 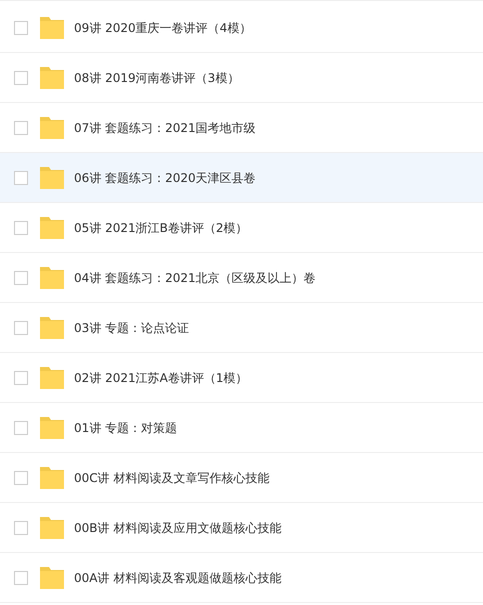 I want to click on folder-name: 00C讲 材料阅读及文章写作核心技能, so click(x=172, y=477).